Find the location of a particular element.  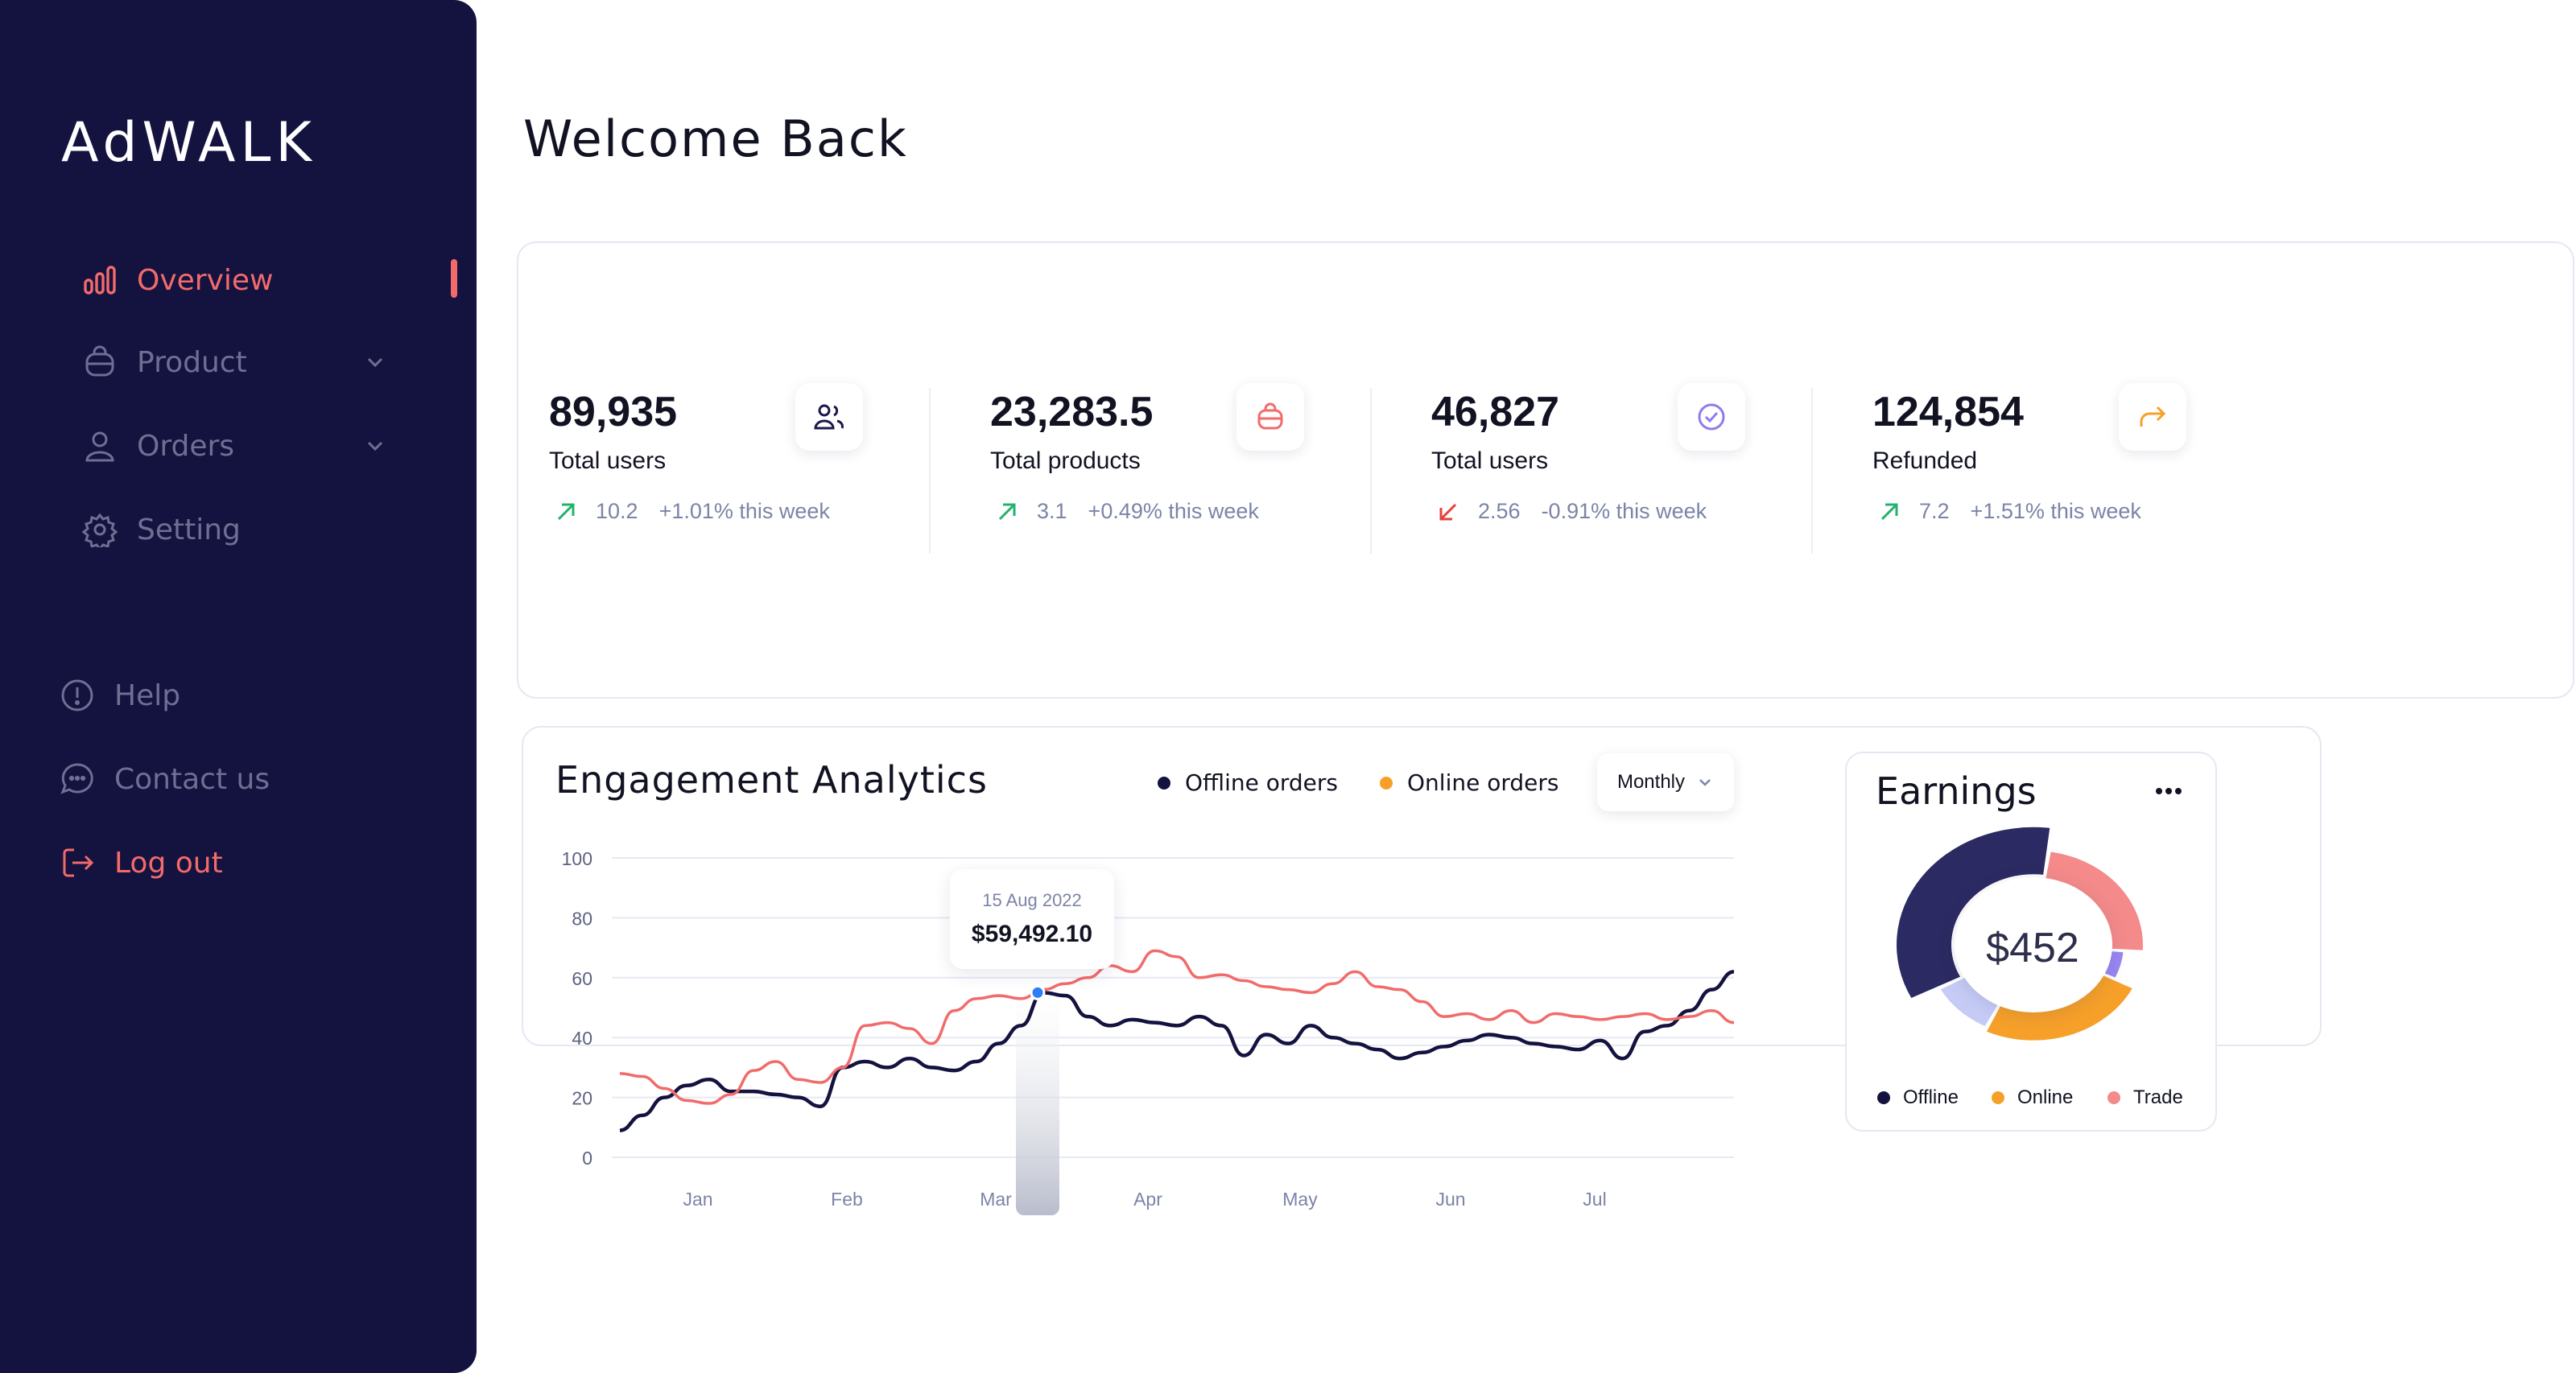

legend-offline: Offline orders is located at coordinates (1248, 782).